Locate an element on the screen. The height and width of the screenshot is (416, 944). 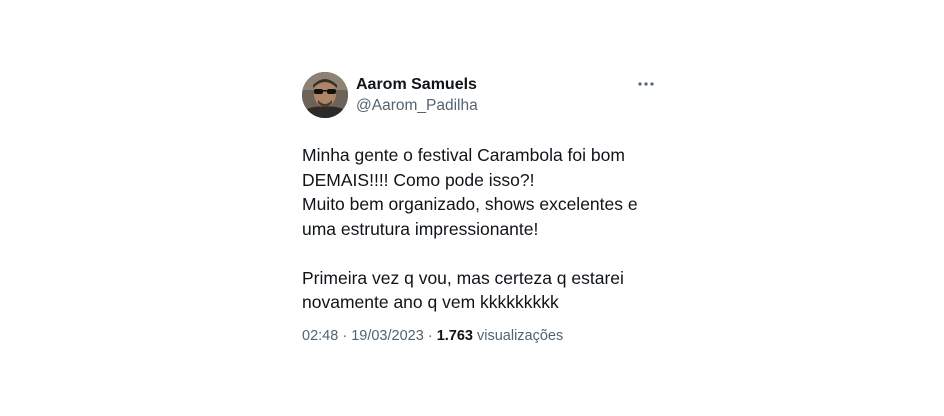
more-options-icon is located at coordinates (646, 84).